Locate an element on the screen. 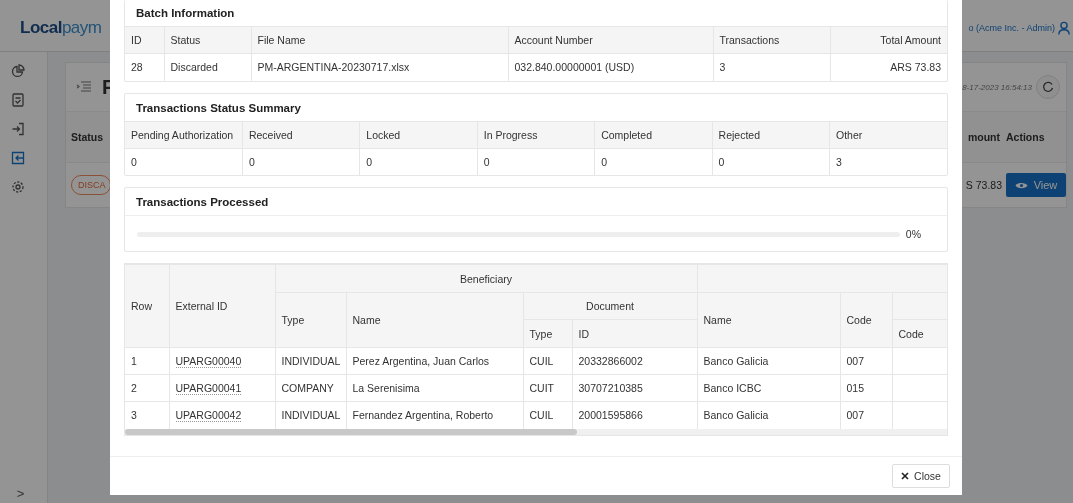  view-button: View is located at coordinates (1036, 185).